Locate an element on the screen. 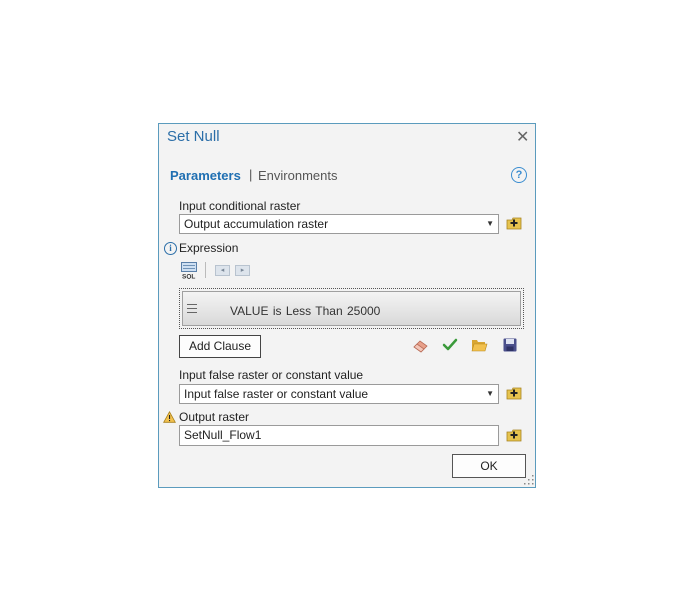  toolbar-separator is located at coordinates (205, 270).